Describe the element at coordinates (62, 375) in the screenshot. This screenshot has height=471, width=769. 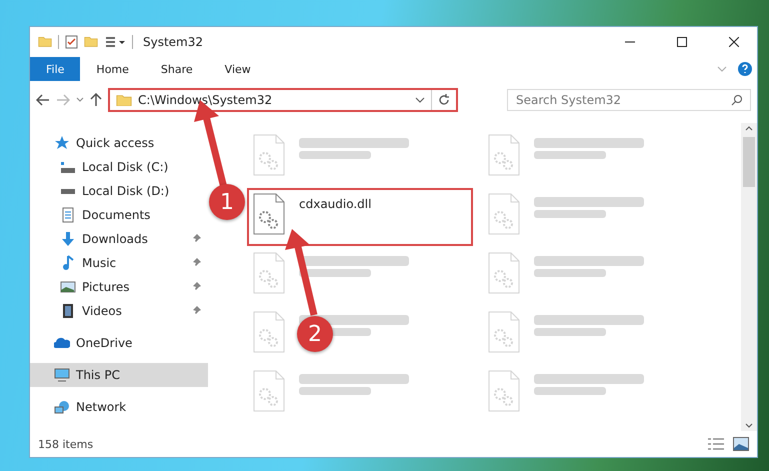
I see `computer-icon` at that location.